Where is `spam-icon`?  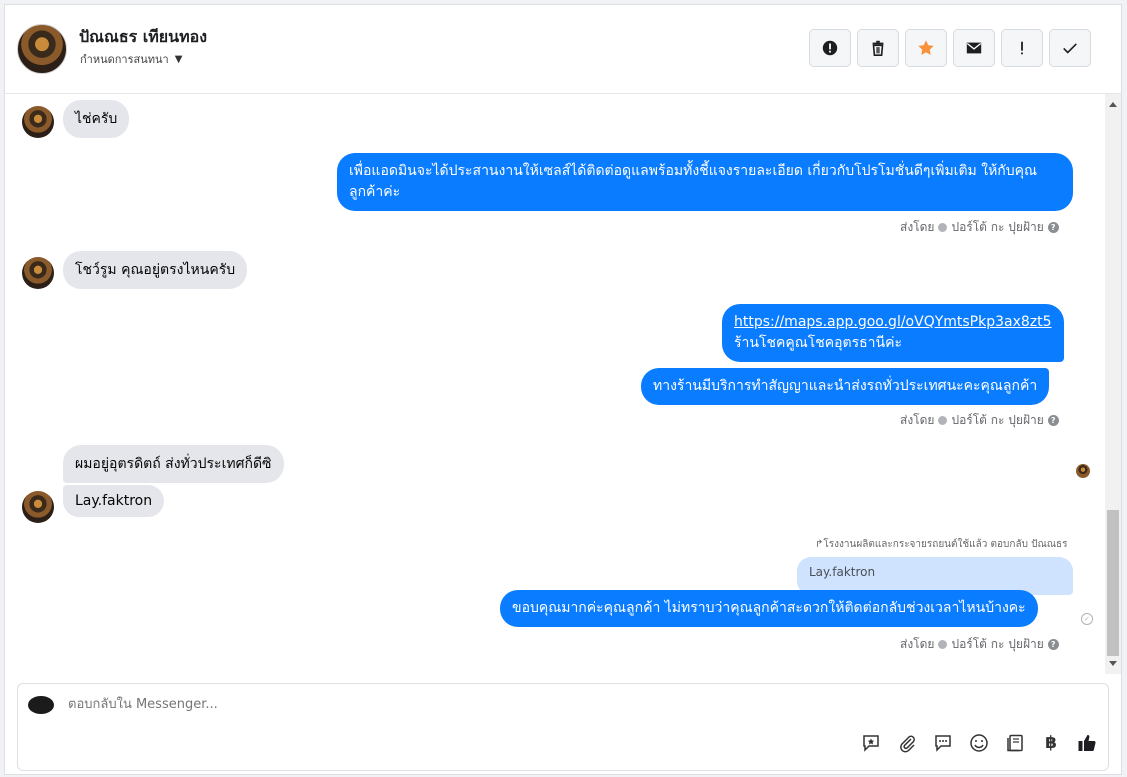
spam-icon is located at coordinates (830, 48).